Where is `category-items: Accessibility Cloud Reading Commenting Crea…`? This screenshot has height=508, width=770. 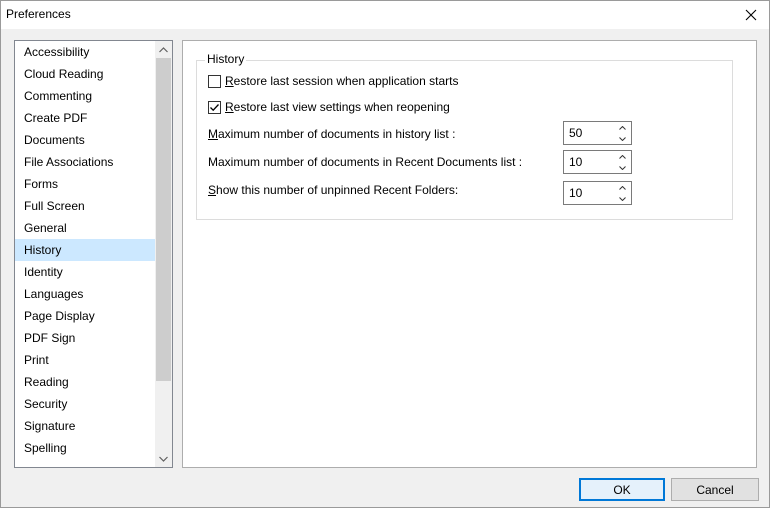
category-items: Accessibility Cloud Reading Commenting Crea… is located at coordinates (85, 250).